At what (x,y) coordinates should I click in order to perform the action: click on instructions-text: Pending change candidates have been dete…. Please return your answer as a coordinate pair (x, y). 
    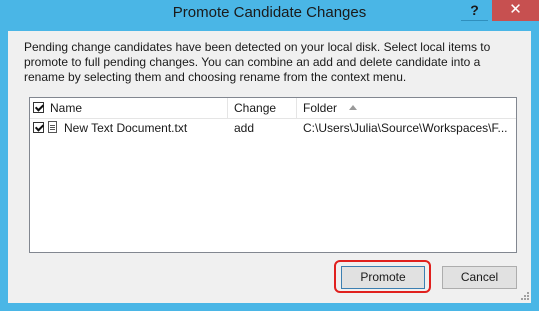
    Looking at the image, I should click on (257, 62).